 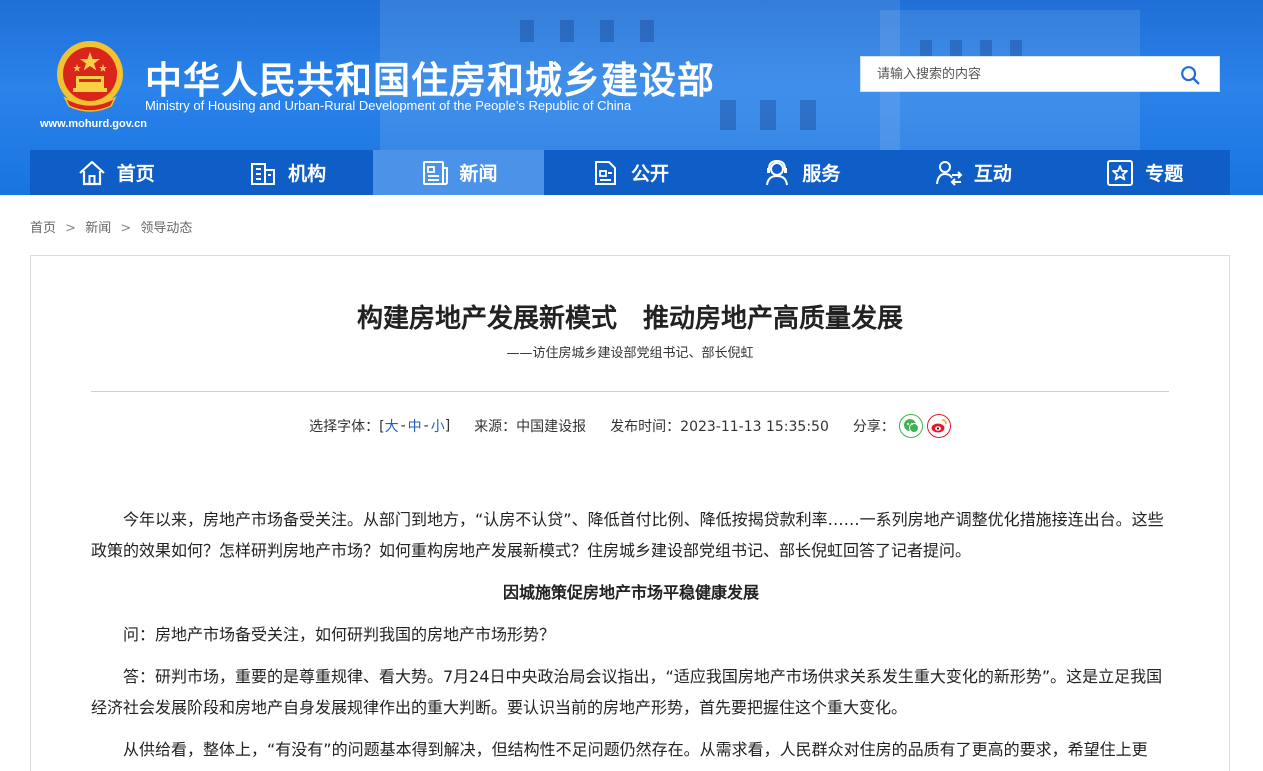 What do you see at coordinates (1164, 174) in the screenshot?
I see `nav-label: 专题` at bounding box center [1164, 174].